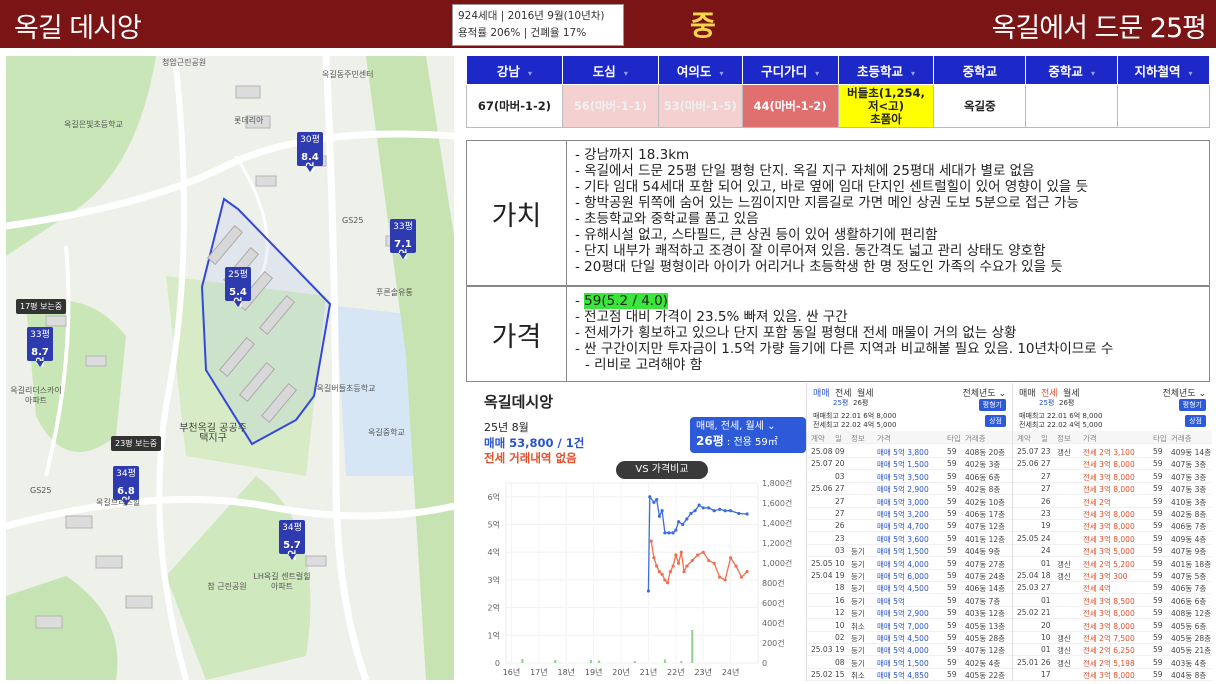  Describe the element at coordinates (1112, 451) in the screenshot. I see `table-row: 25.07 23 갱신 전세 2억 3,100 59 409동 14층` at that location.